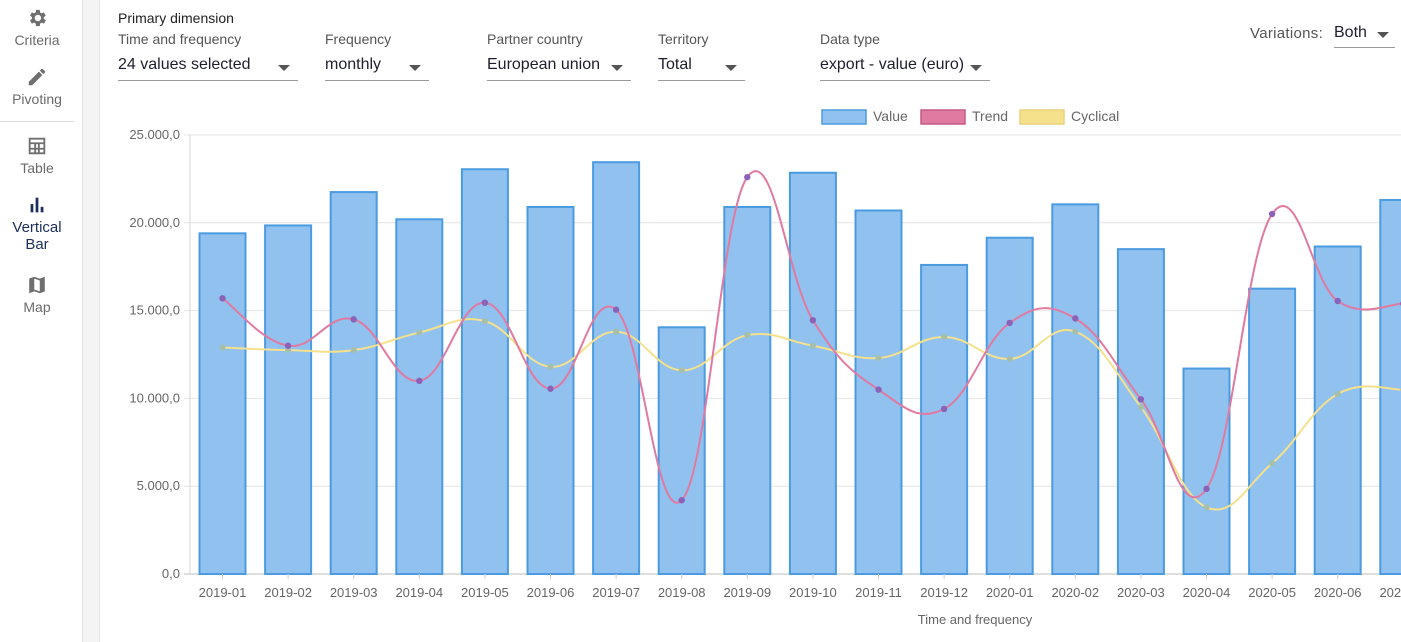 The height and width of the screenshot is (642, 1401). What do you see at coordinates (37, 168) in the screenshot?
I see `sidebar-item-label: Table` at bounding box center [37, 168].